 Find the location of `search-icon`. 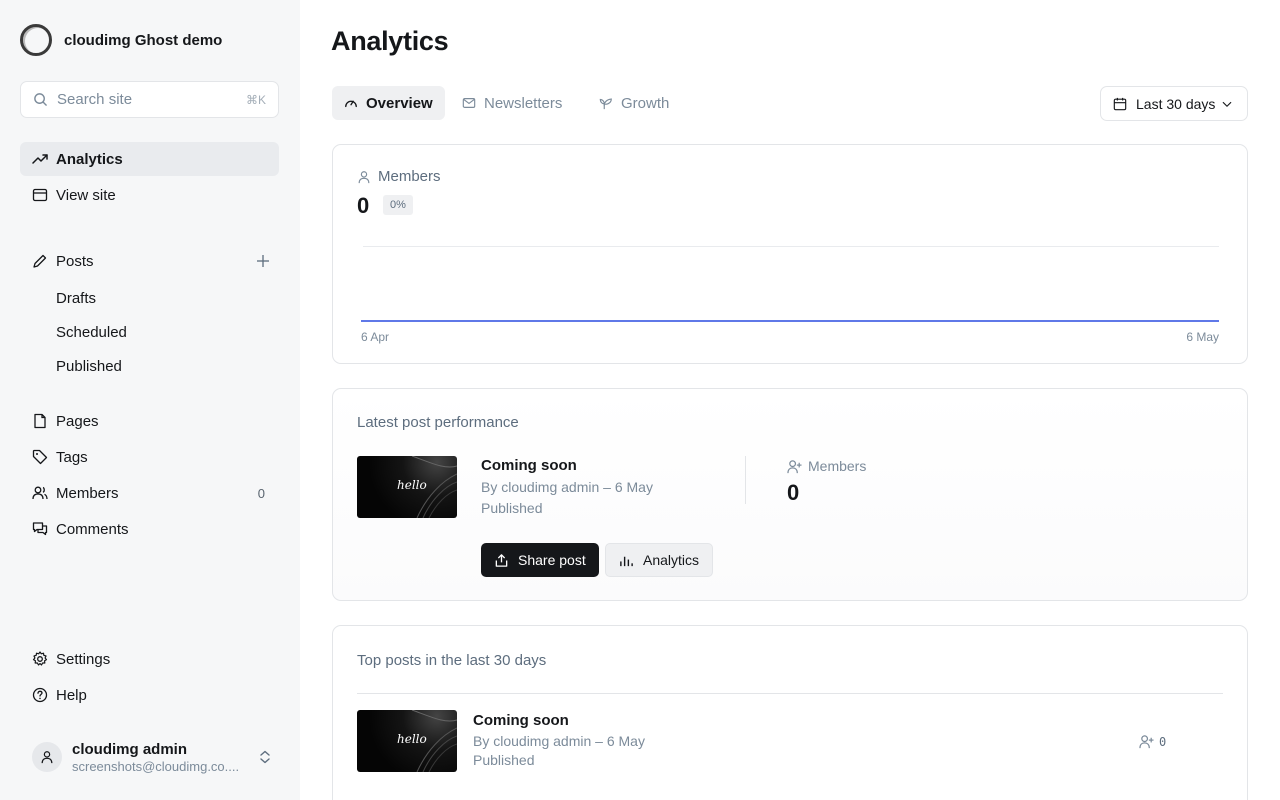

search-icon is located at coordinates (40, 99).